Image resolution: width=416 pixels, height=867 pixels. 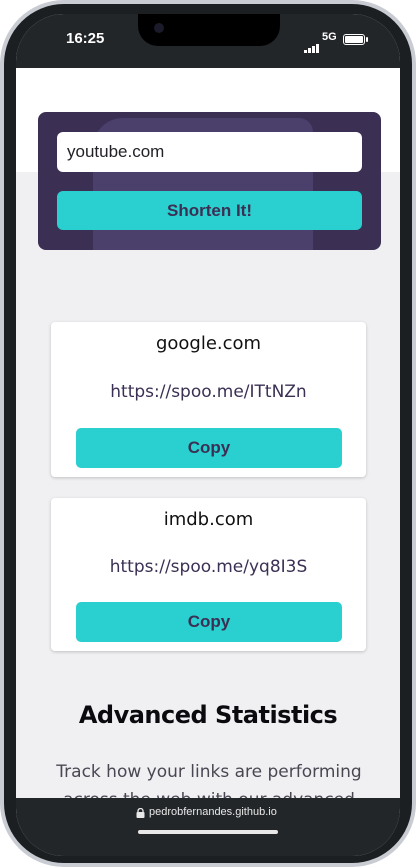 I want to click on signal-bars-icon, so click(x=312, y=43).